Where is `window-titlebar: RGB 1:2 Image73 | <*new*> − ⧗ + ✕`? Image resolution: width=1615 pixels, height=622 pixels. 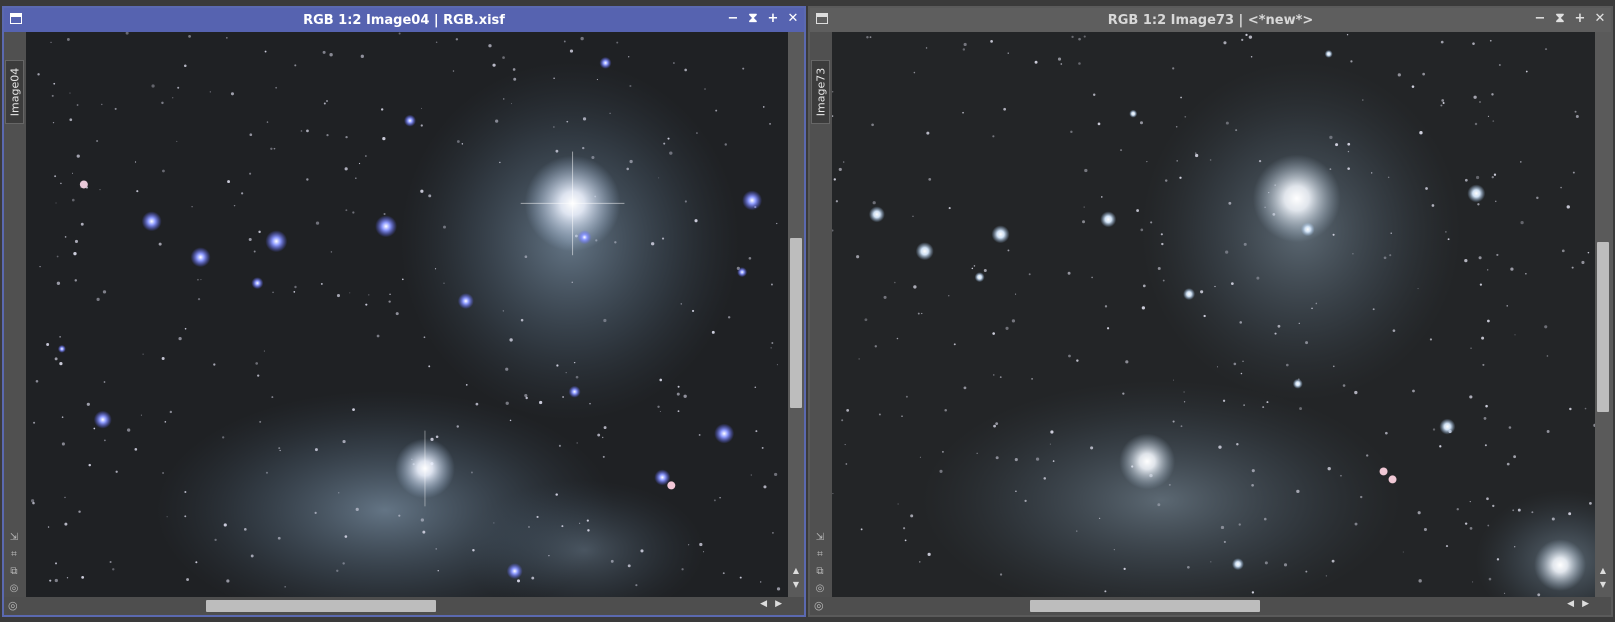 window-titlebar: RGB 1:2 Image73 | <*new*> − ⧗ + ✕ is located at coordinates (1210, 20).